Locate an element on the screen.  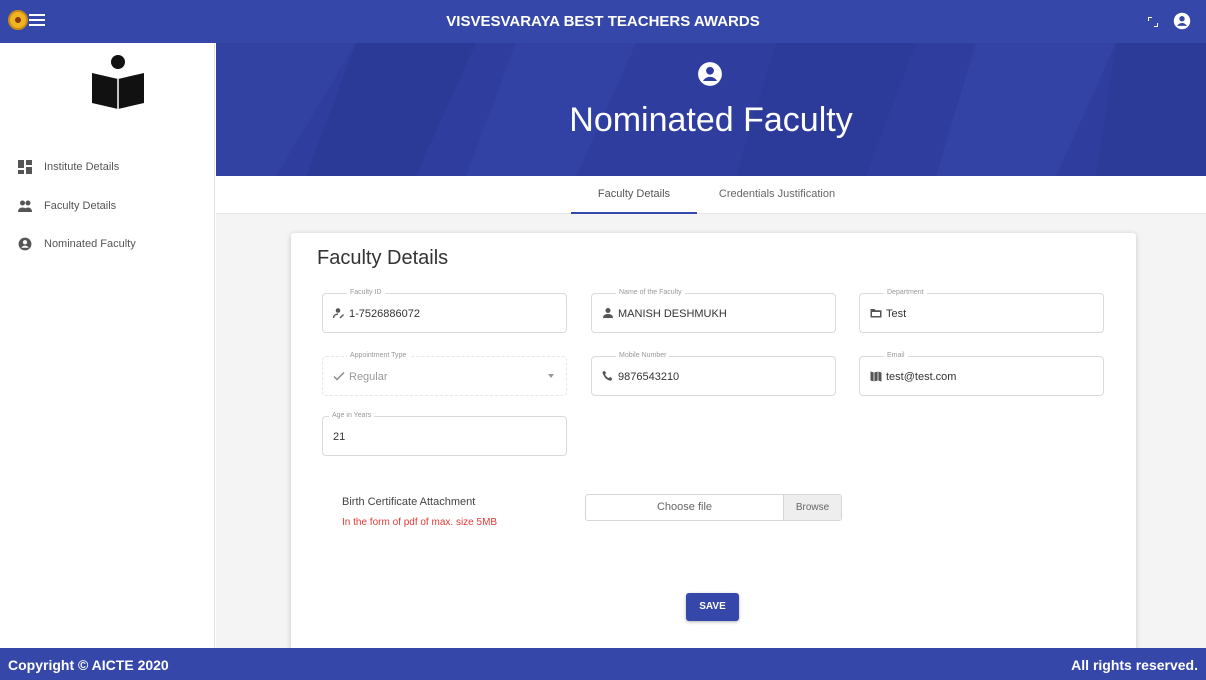
appointment-type-value: Regular is located at coordinates (368, 377).